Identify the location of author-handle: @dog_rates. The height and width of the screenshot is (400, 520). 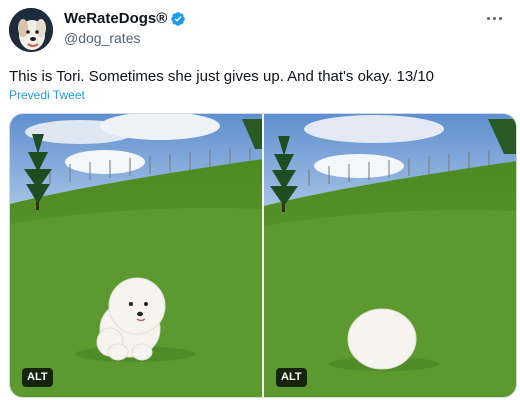
(102, 38).